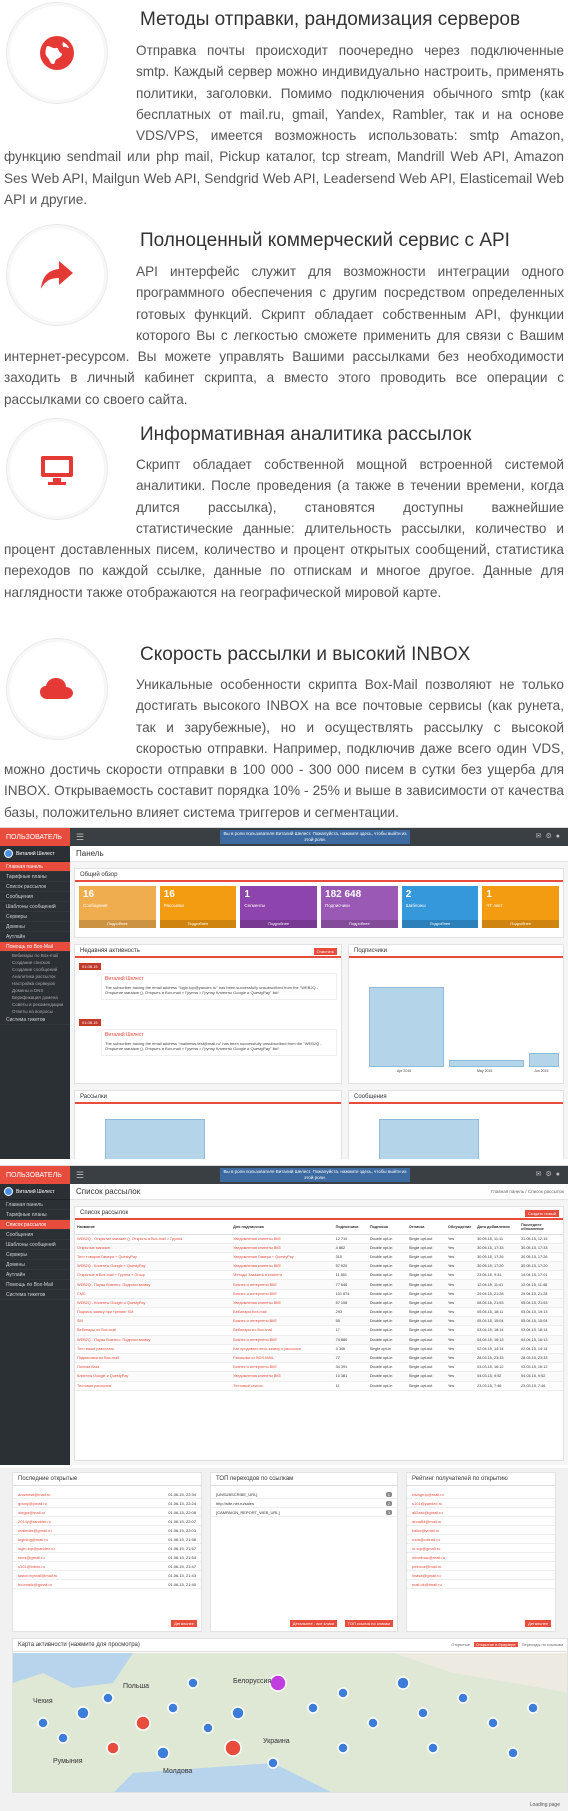 The image size is (568, 1811). Describe the element at coordinates (37, 1575) in the screenshot. I see `email-link: lastdr.mymail@mail.ru` at that location.